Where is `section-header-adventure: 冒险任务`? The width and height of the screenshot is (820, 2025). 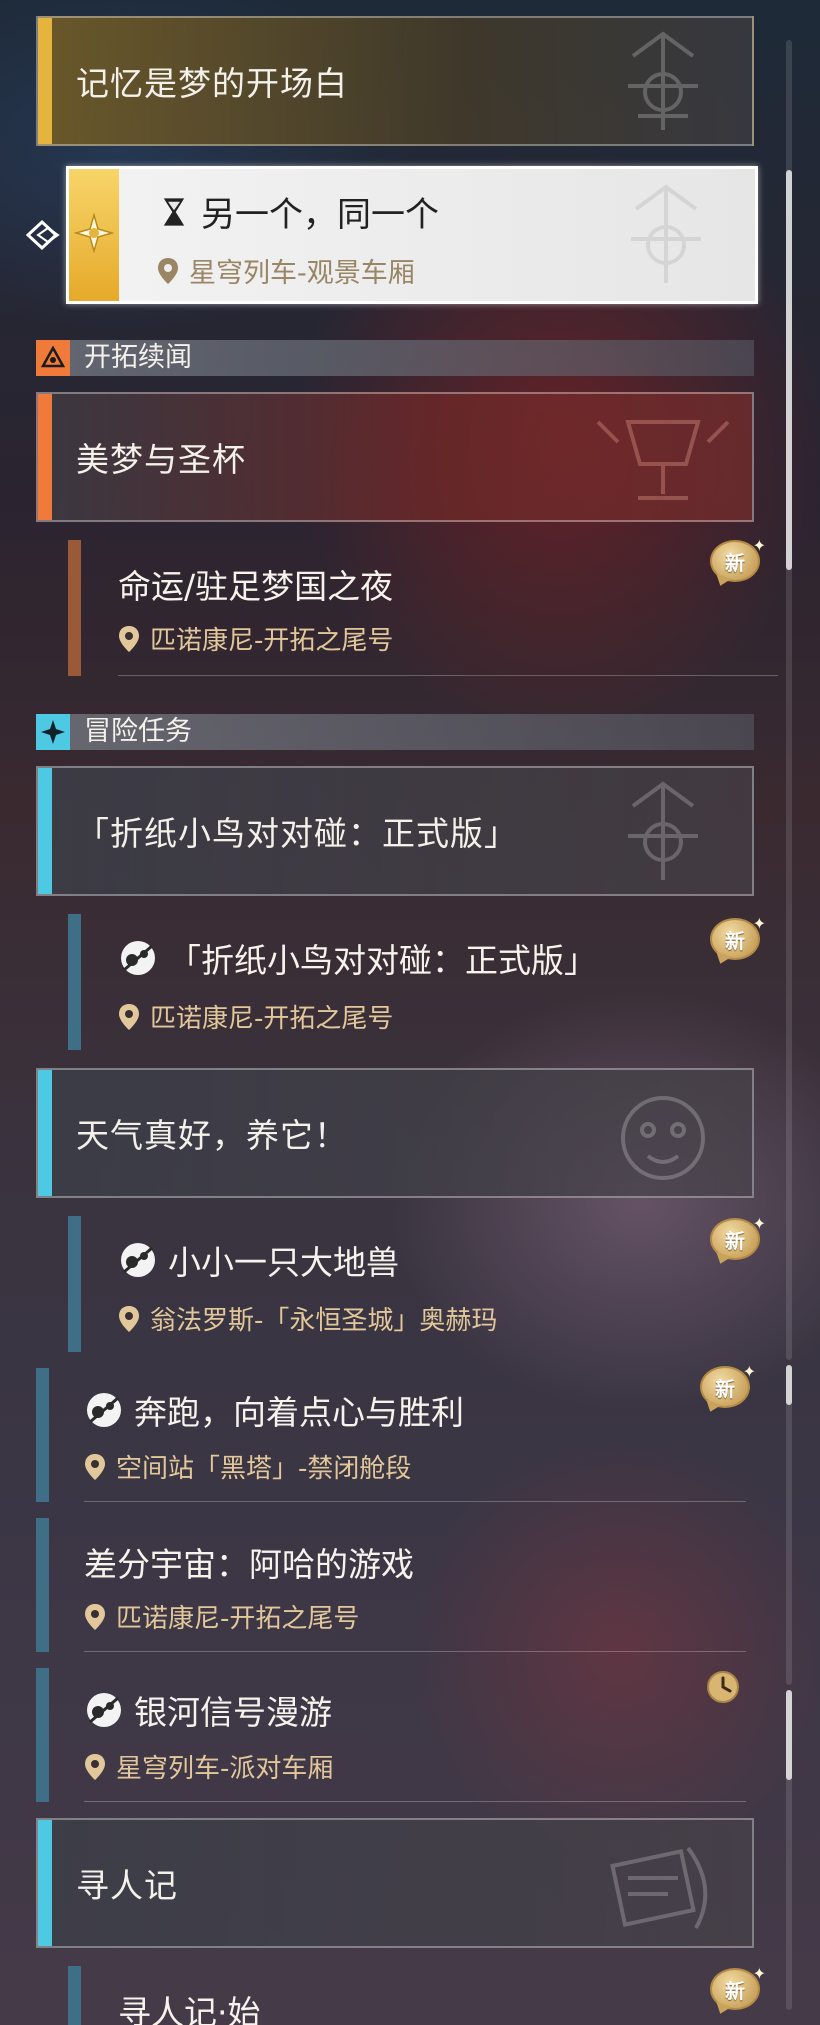 section-header-adventure: 冒险任务 is located at coordinates (395, 732).